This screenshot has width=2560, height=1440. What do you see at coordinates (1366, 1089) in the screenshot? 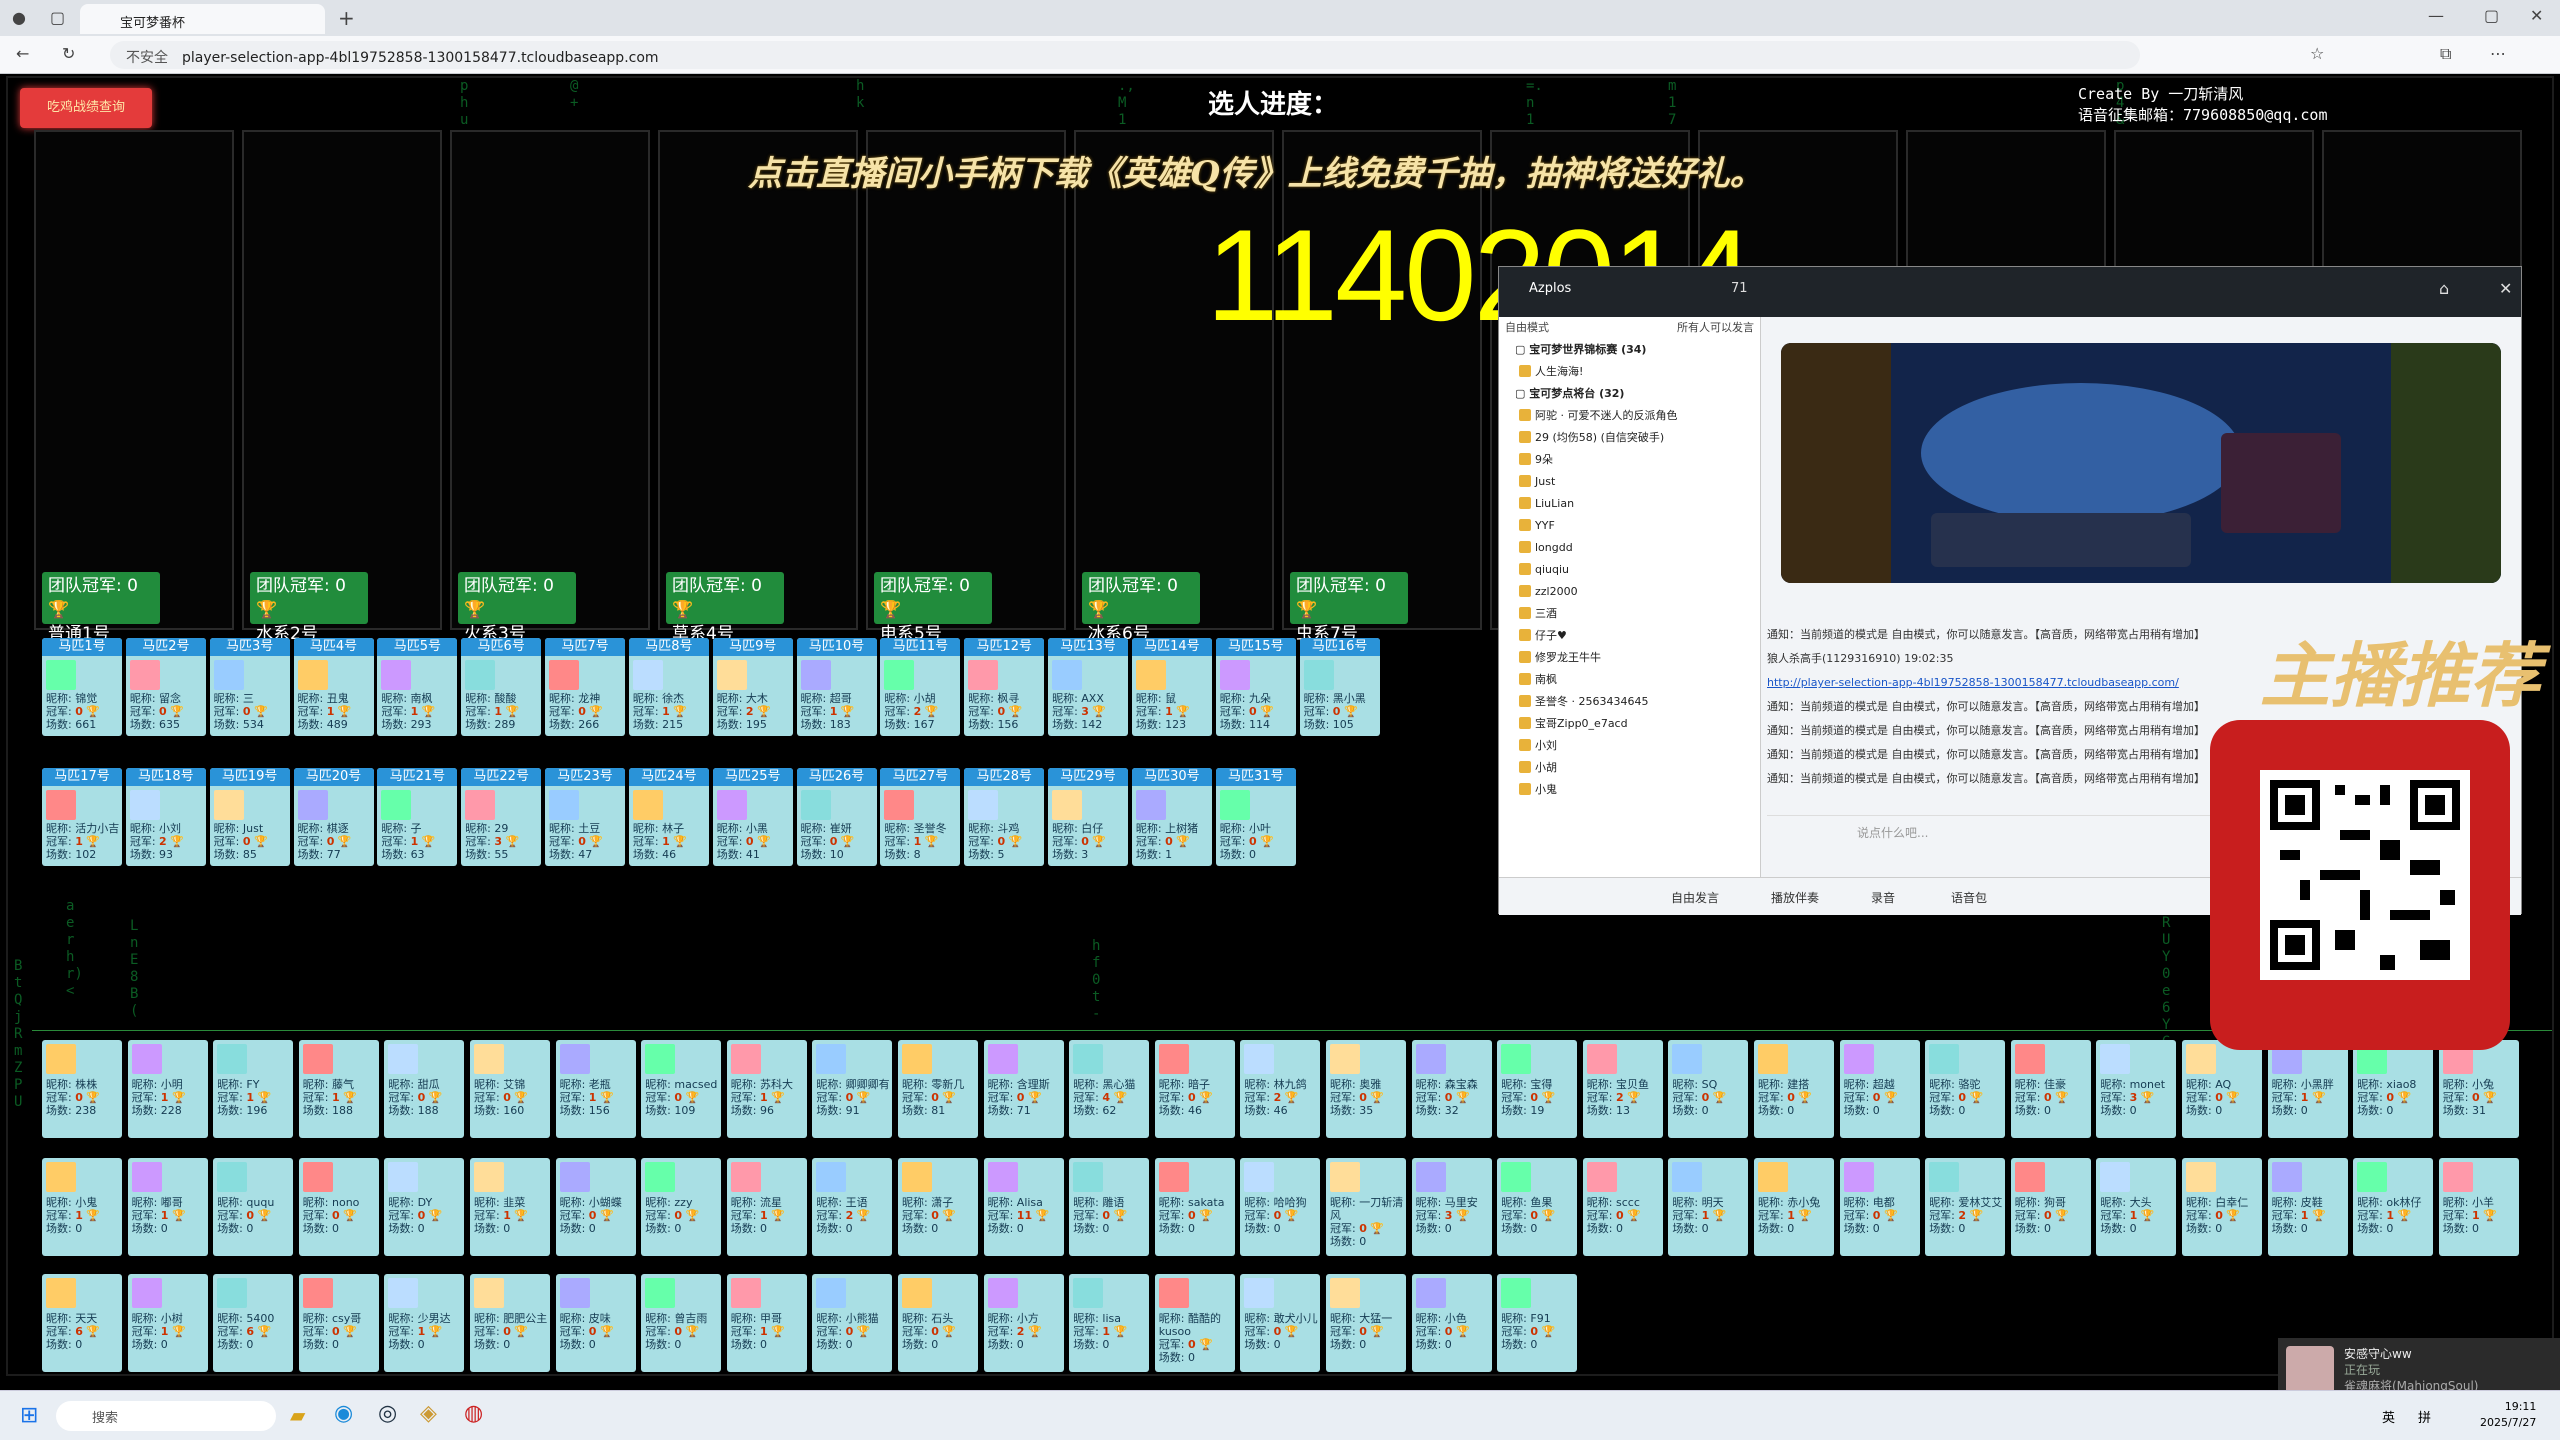
I see `pool-player-card: 昵称: 奥雅 冠军: 0 🏆 场数: 35` at bounding box center [1366, 1089].